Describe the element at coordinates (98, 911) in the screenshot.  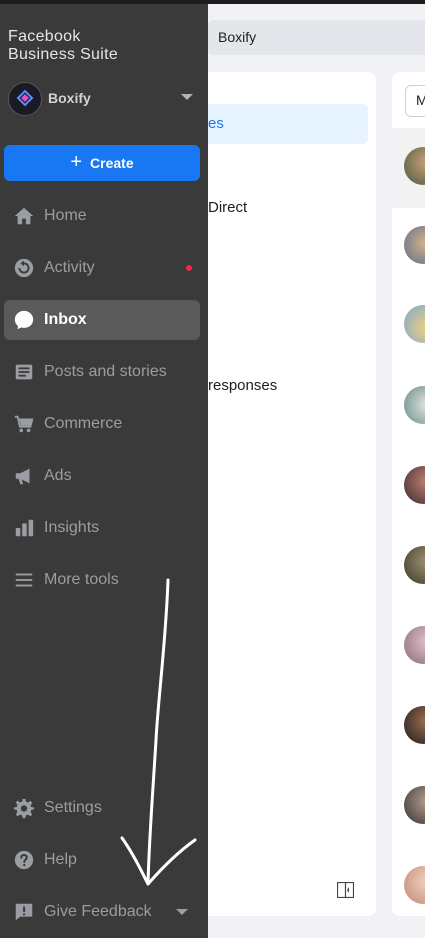
I see `sidebar-item-label: Give Feedback` at that location.